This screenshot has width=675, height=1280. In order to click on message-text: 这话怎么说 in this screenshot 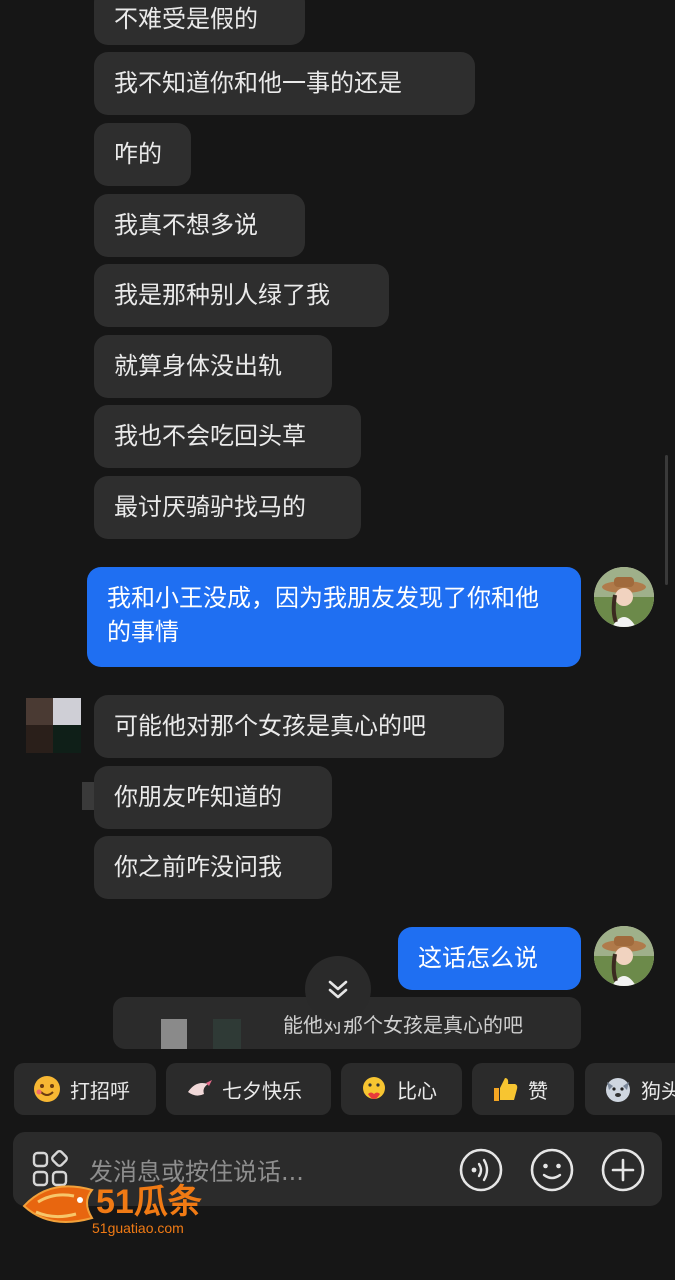, I will do `click(478, 958)`.